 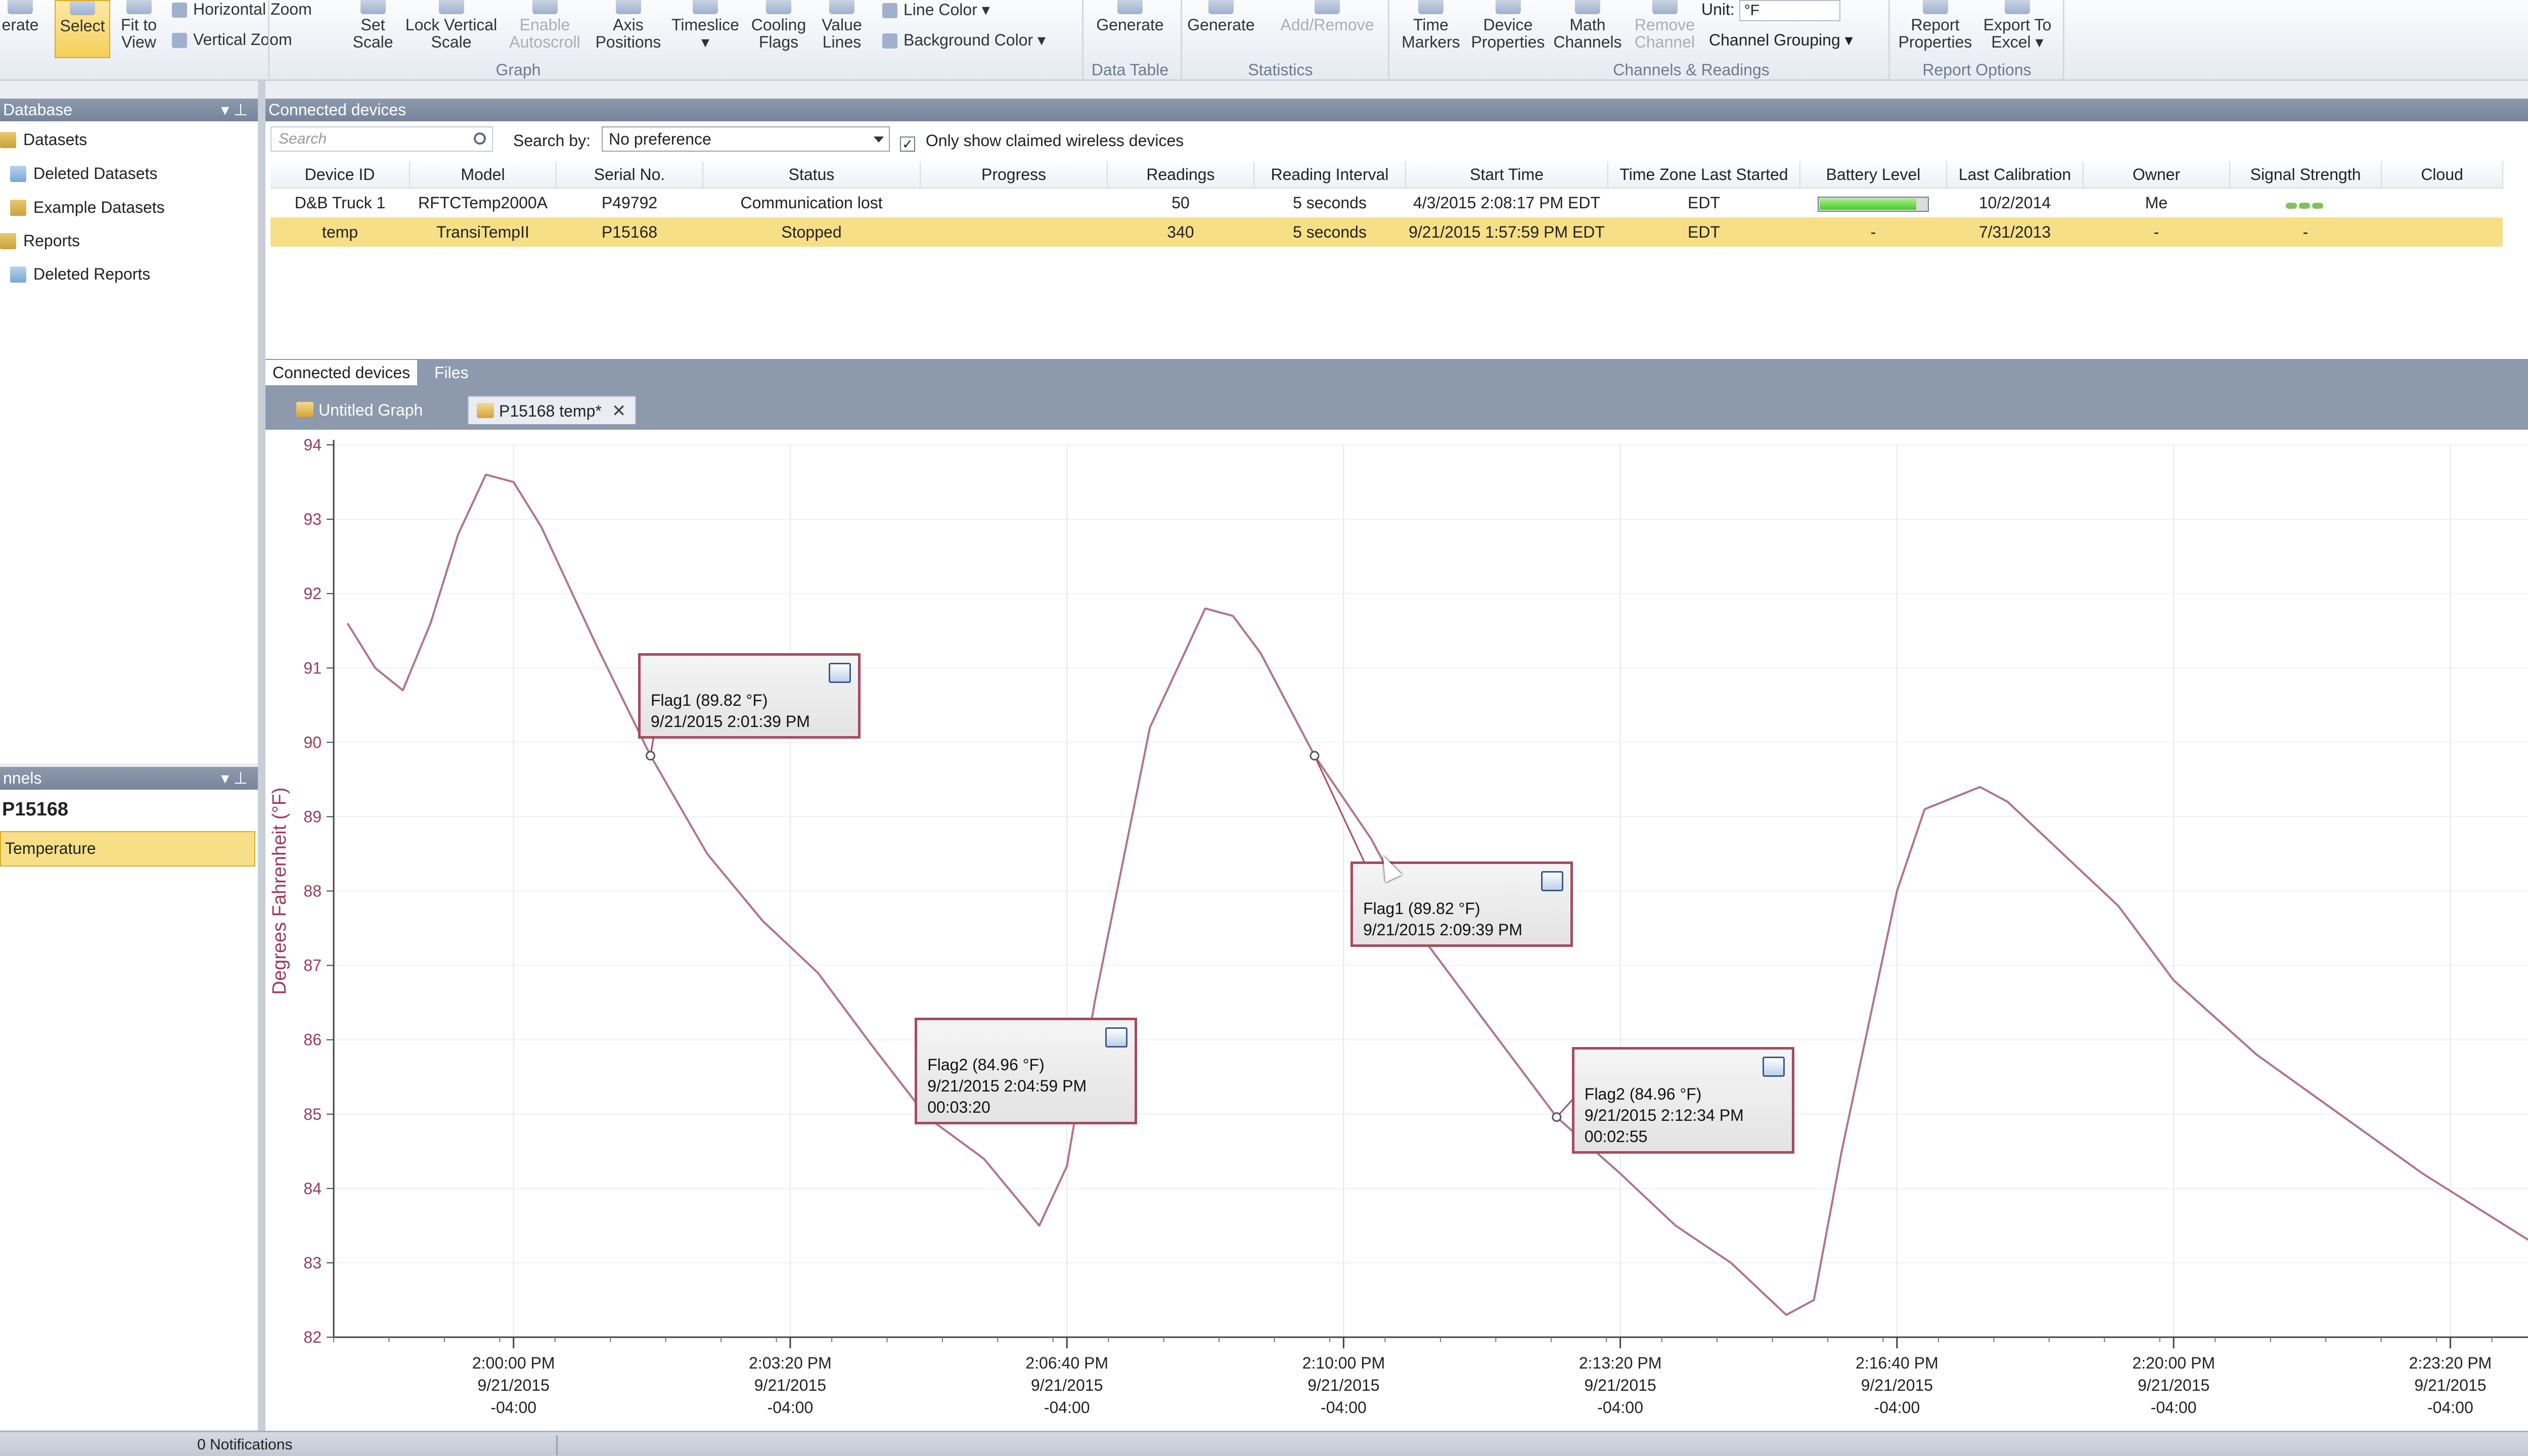 I want to click on only-claimed-checkbox: ✓ Only show claimed wireless devices, so click(x=1042, y=141).